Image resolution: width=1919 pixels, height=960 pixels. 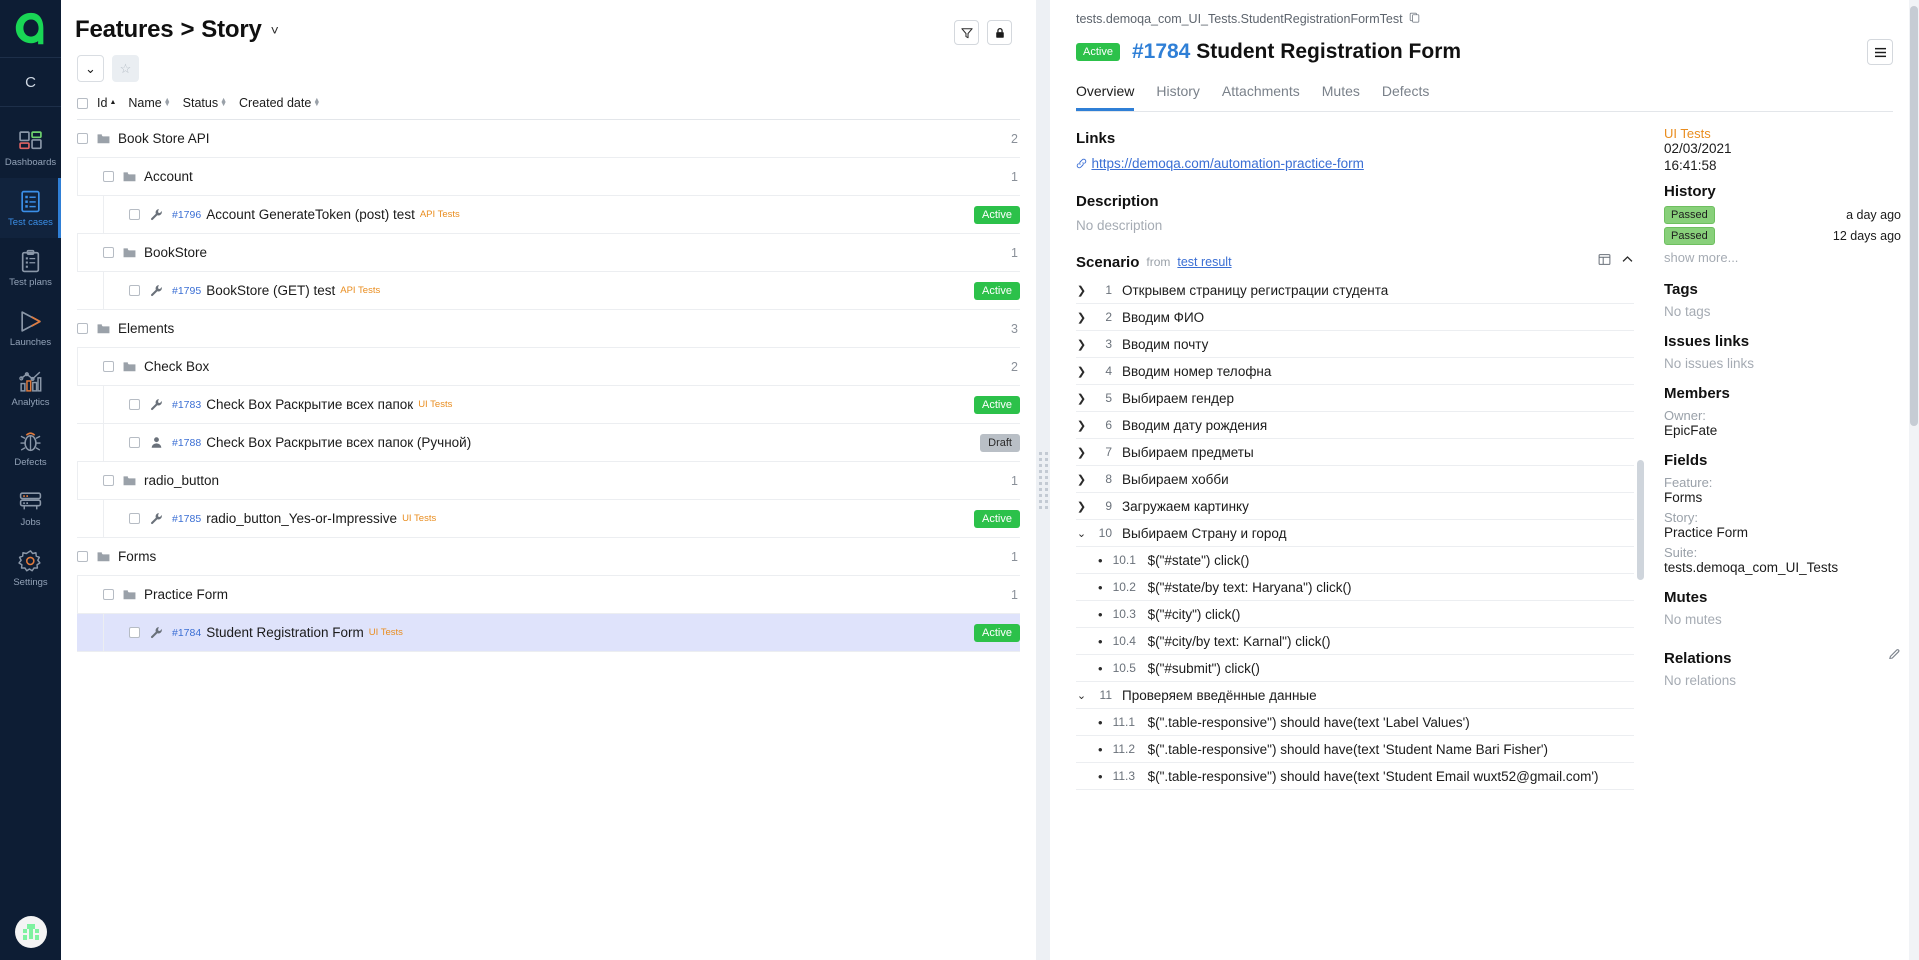 What do you see at coordinates (1355, 290) in the screenshot?
I see `scenario-step: ❯ 1 Открывем страницу регистрации студента` at bounding box center [1355, 290].